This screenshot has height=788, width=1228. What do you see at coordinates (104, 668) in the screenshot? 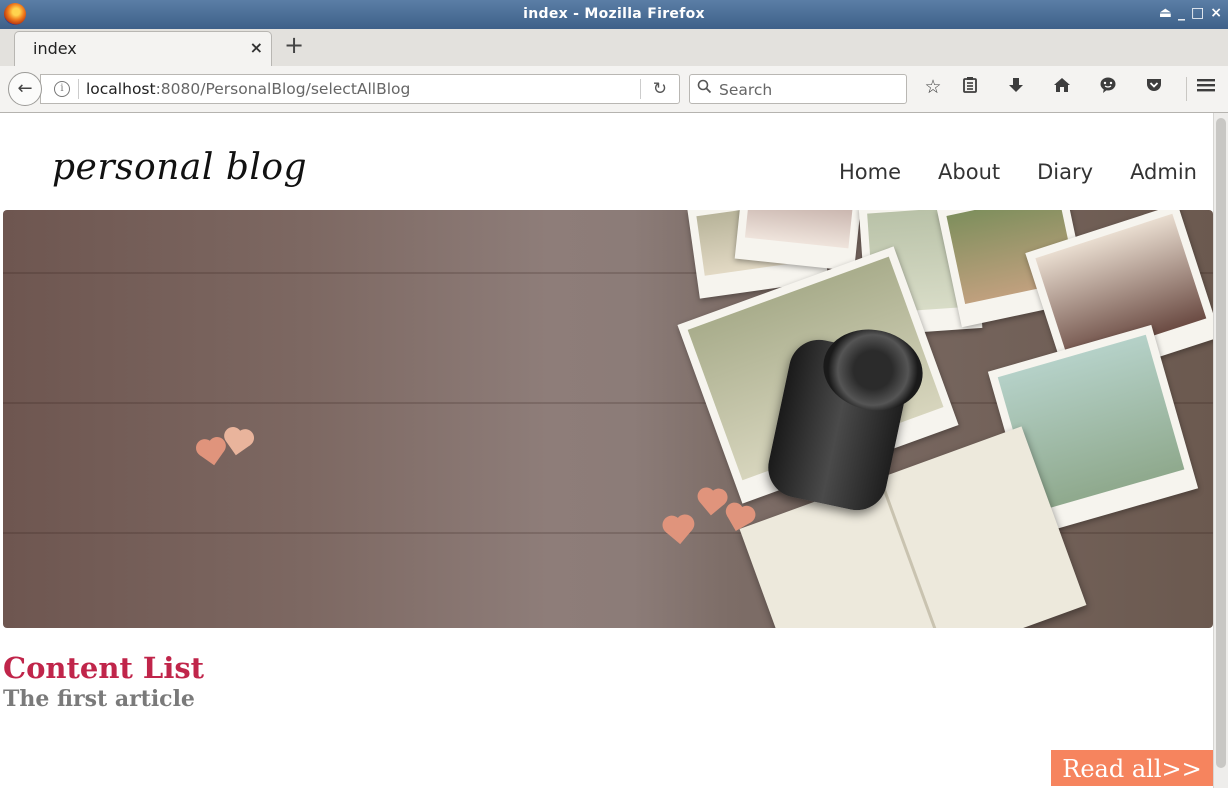
I see `content-list-heading: Content List` at bounding box center [104, 668].